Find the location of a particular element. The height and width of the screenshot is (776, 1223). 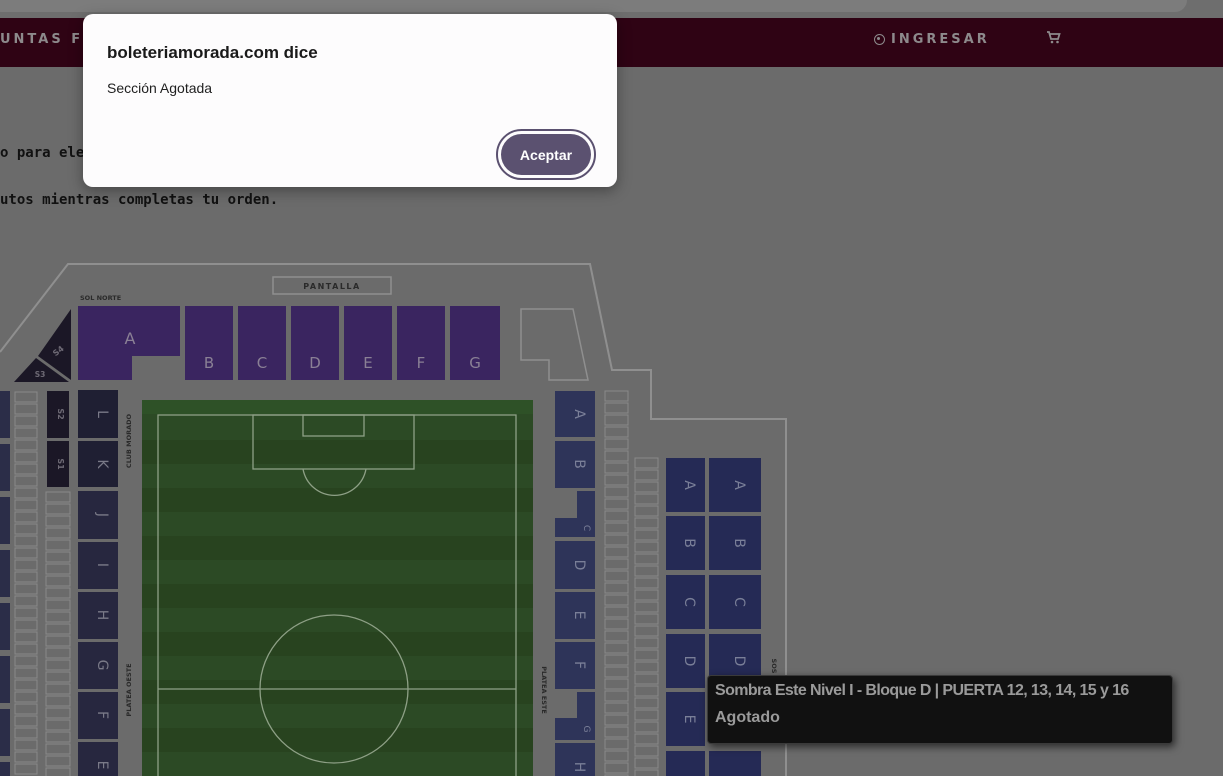

platea-este-label: PLATEA ESTE is located at coordinates (544, 690).